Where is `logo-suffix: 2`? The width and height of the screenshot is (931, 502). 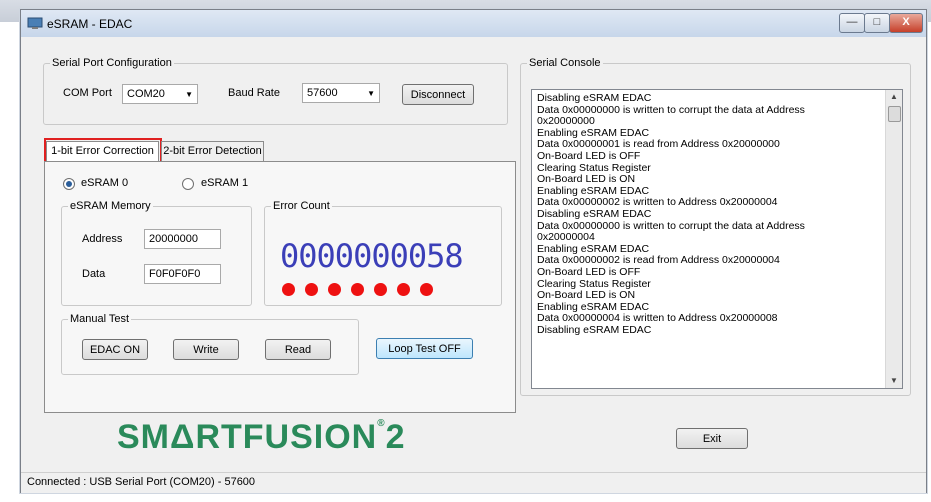
logo-suffix: 2 is located at coordinates (395, 437).